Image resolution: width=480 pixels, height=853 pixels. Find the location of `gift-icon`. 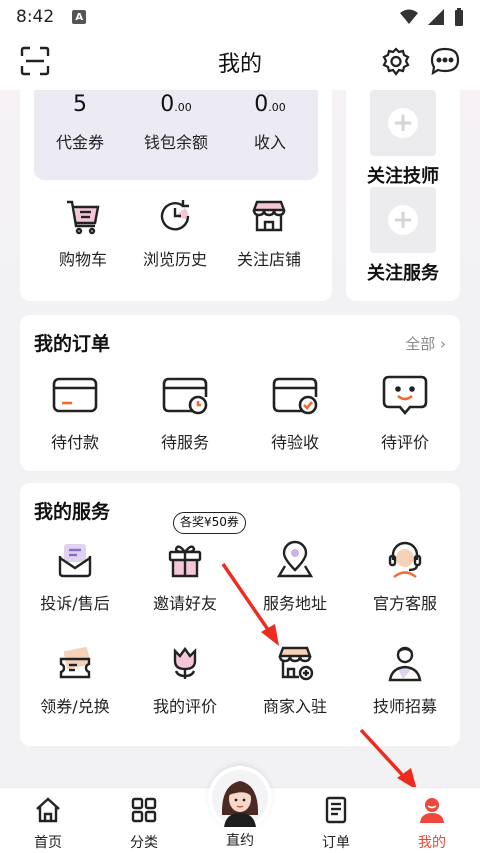

gift-icon is located at coordinates (185, 561).